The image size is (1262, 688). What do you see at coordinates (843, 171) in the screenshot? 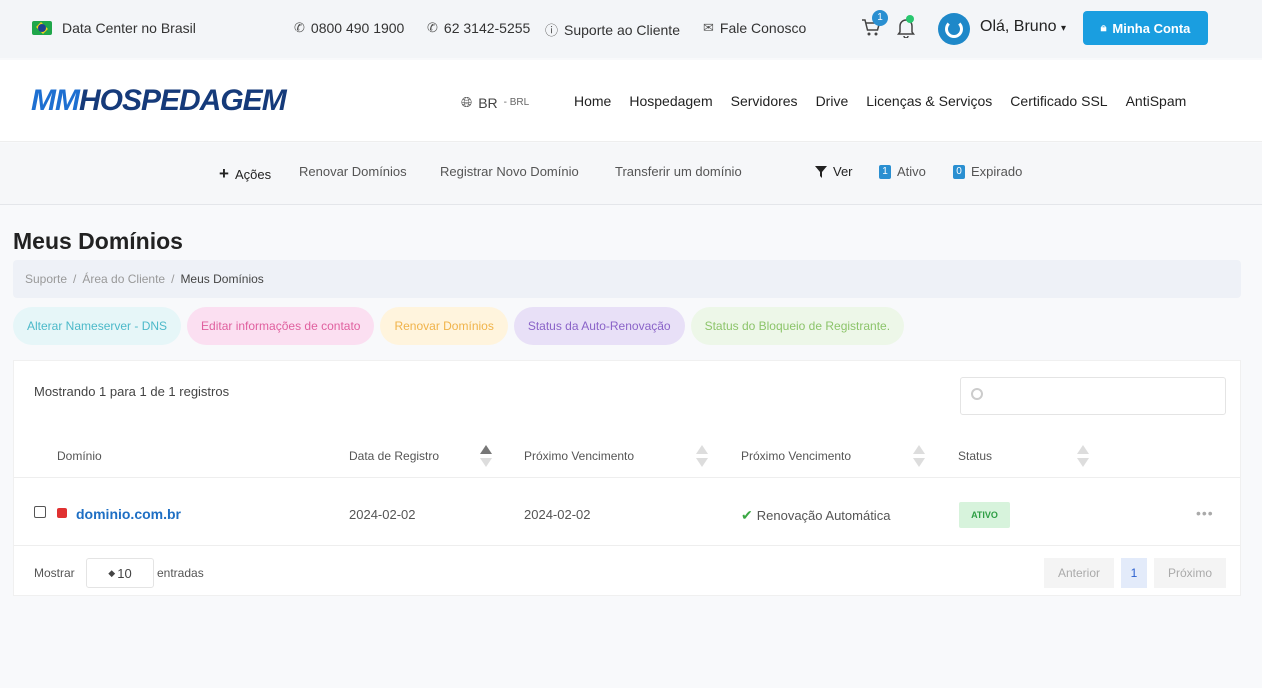
I see `view-label: Ver` at bounding box center [843, 171].